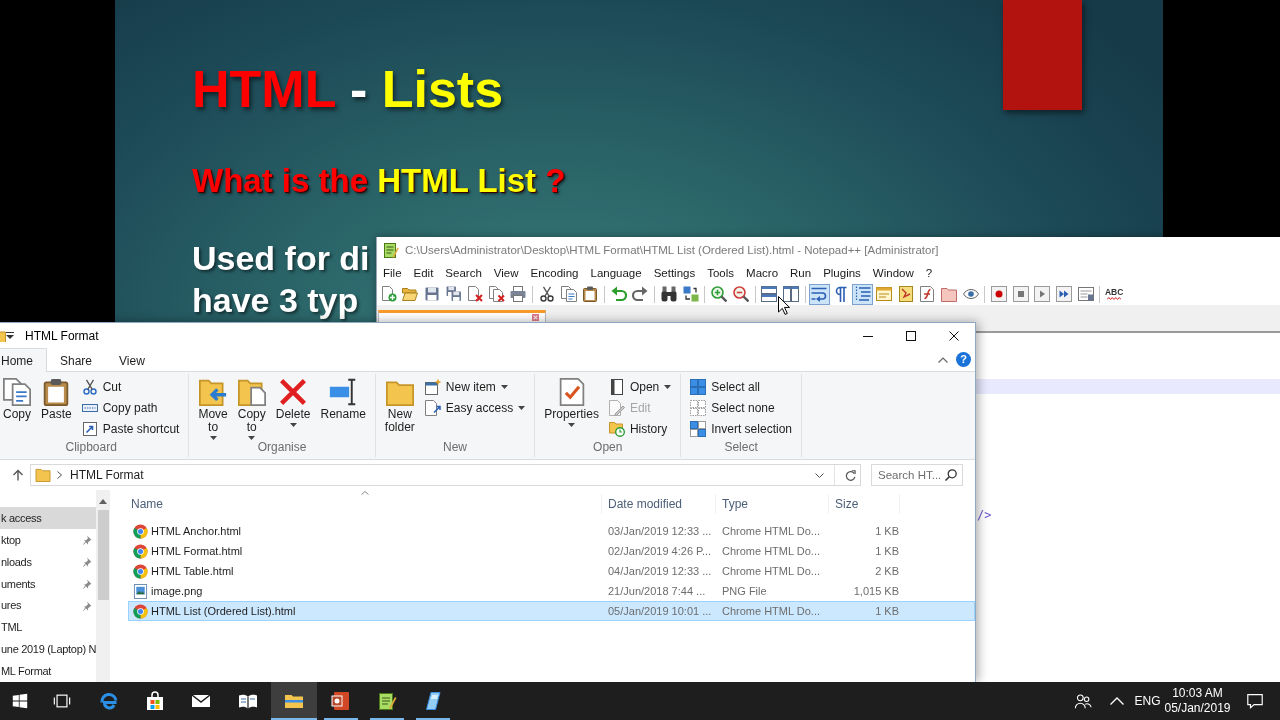 Image resolution: width=1280 pixels, height=720 pixels. I want to click on refresh-icon, so click(850, 475).